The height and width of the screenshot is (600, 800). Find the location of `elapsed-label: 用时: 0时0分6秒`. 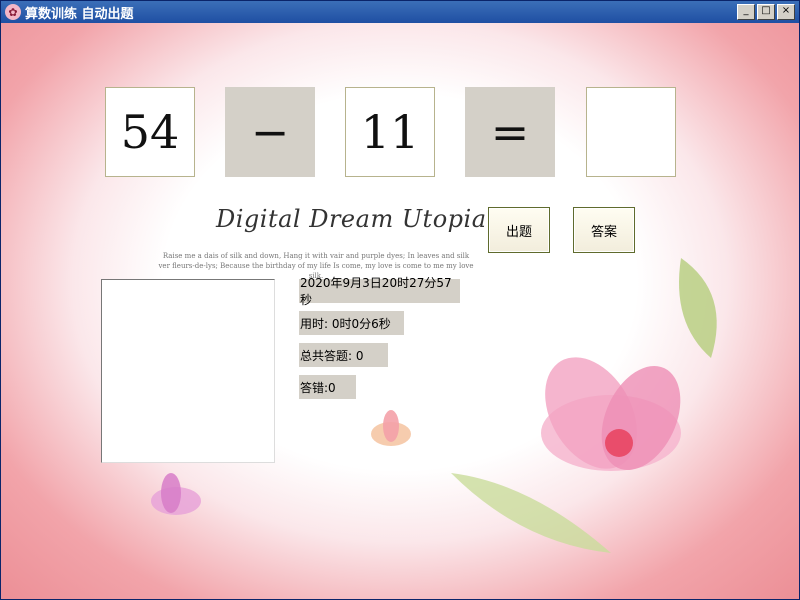

elapsed-label: 用时: 0时0分6秒 is located at coordinates (351, 323).